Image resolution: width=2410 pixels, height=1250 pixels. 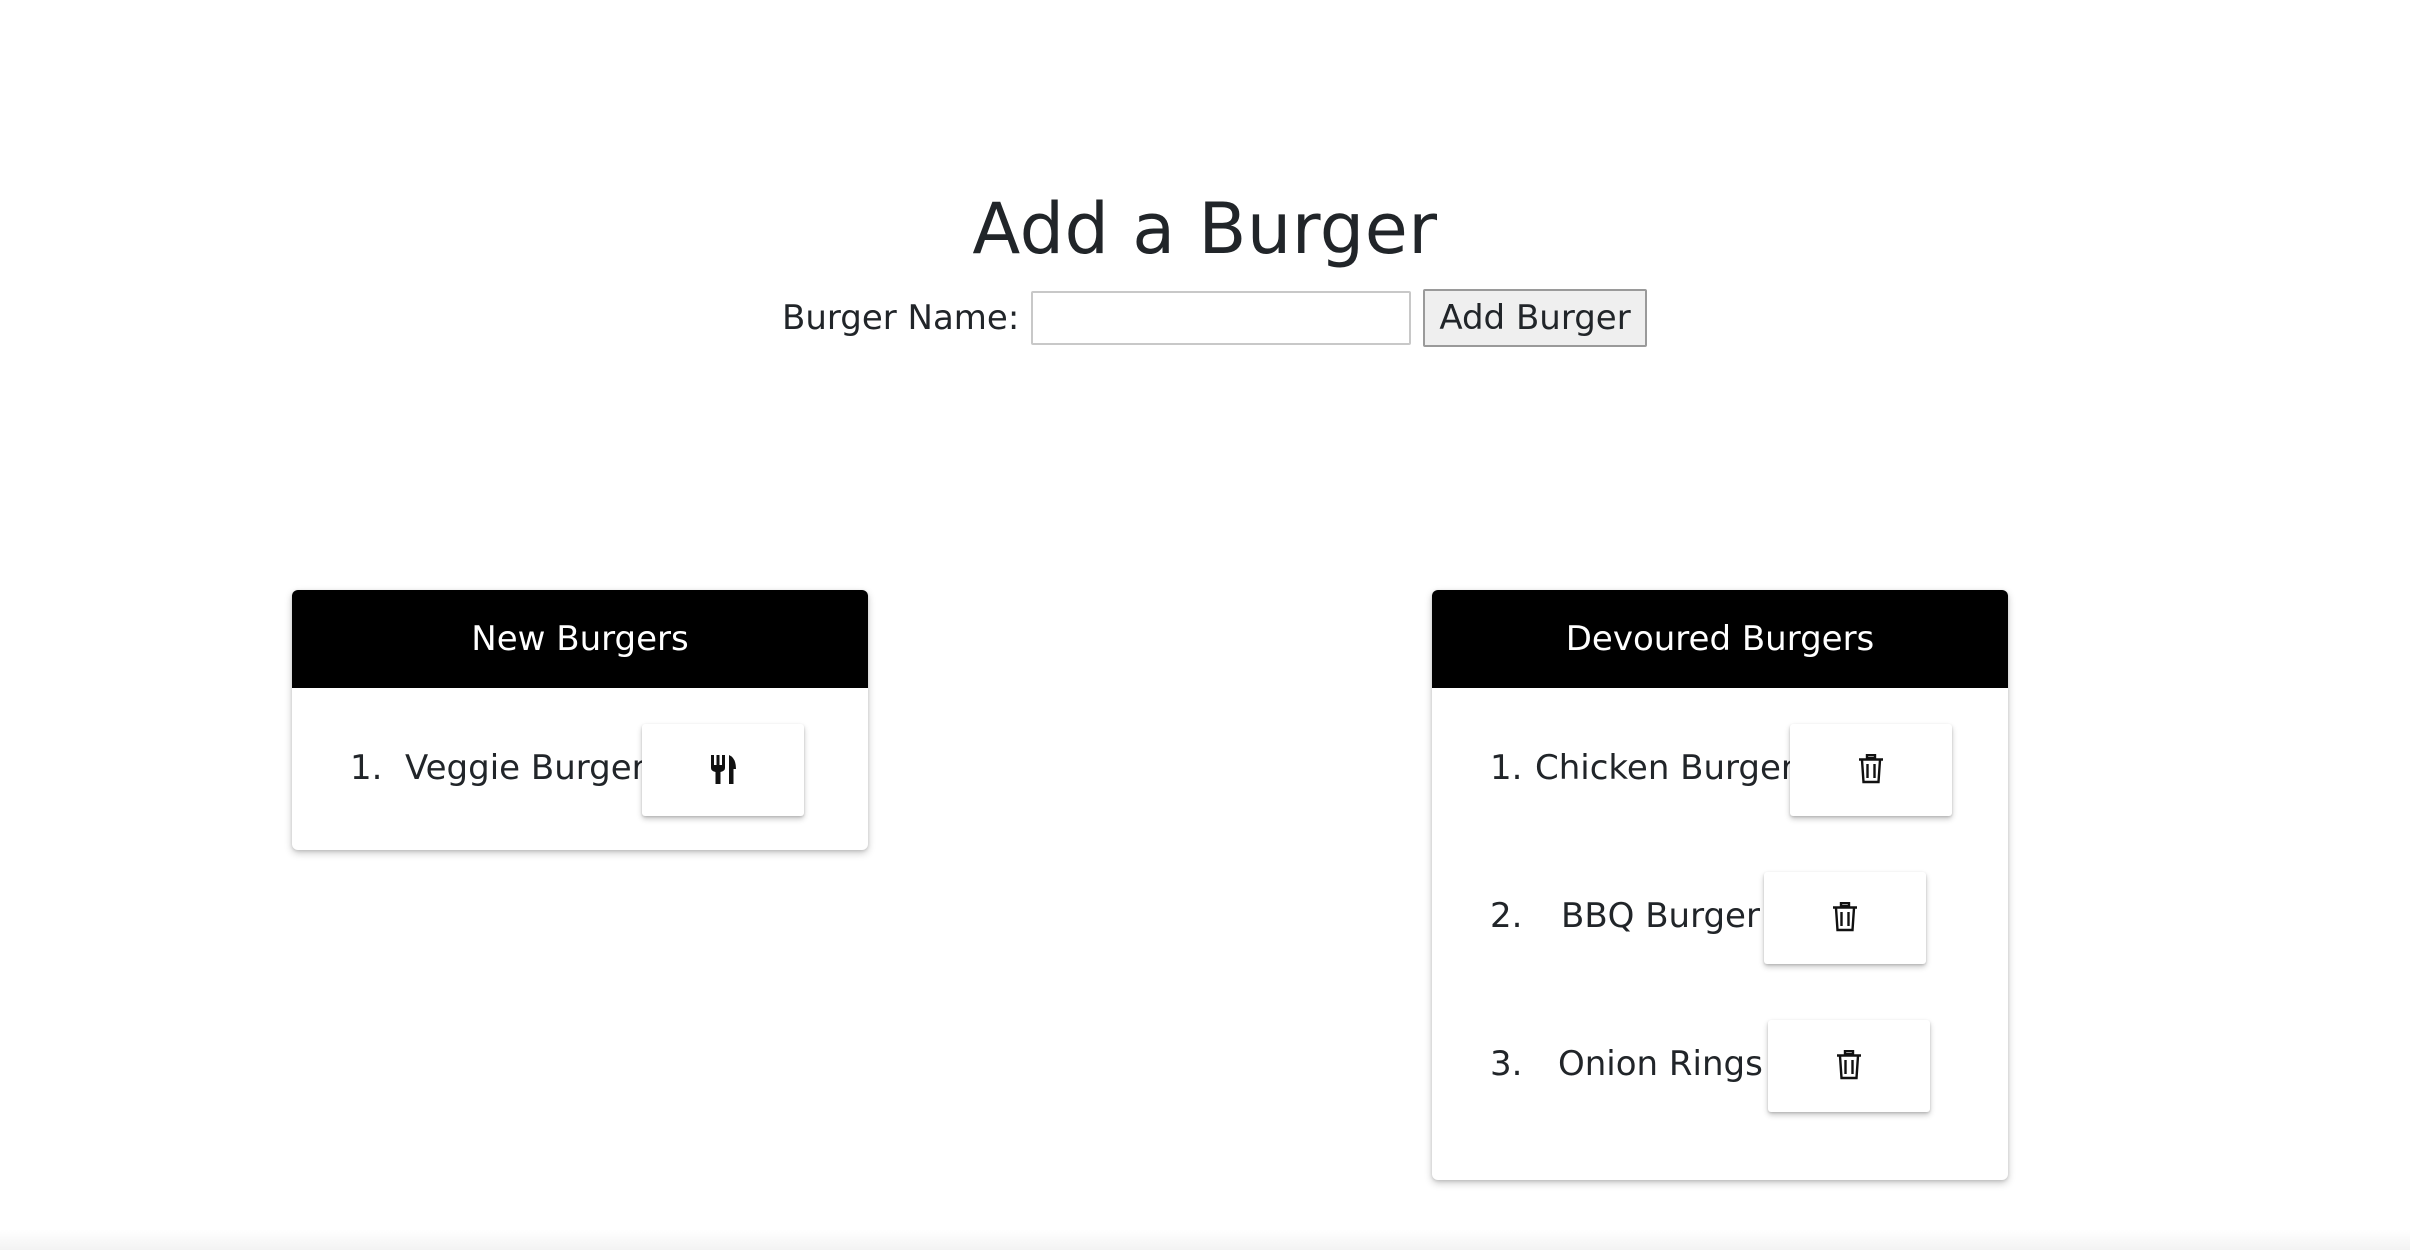 What do you see at coordinates (1720, 639) in the screenshot?
I see `devoured-burgers-header: Devoured Burgers` at bounding box center [1720, 639].